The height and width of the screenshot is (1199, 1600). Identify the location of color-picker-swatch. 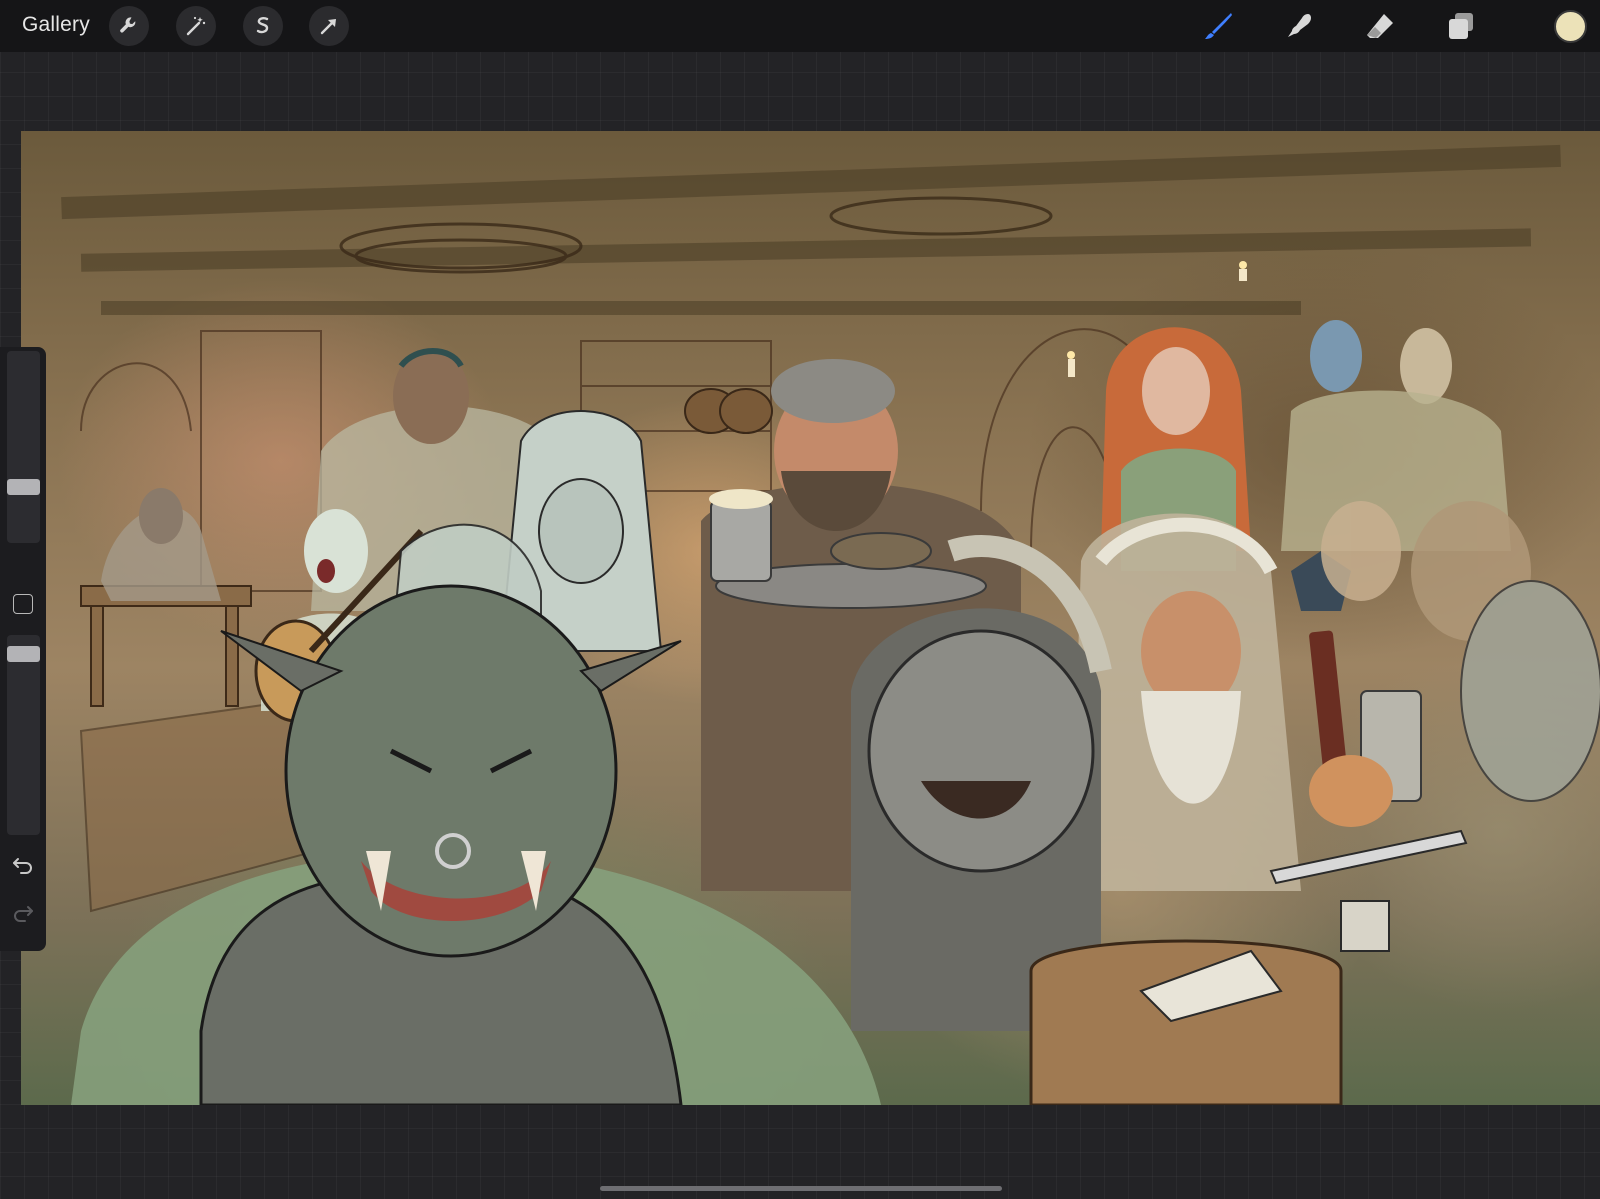
(1570, 26).